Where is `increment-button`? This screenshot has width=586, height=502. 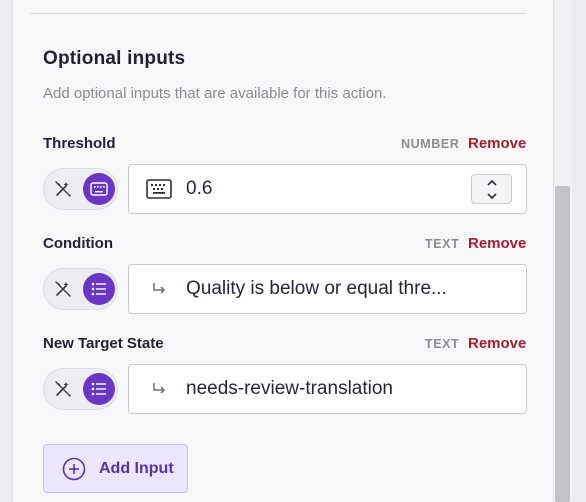
increment-button is located at coordinates (491, 183).